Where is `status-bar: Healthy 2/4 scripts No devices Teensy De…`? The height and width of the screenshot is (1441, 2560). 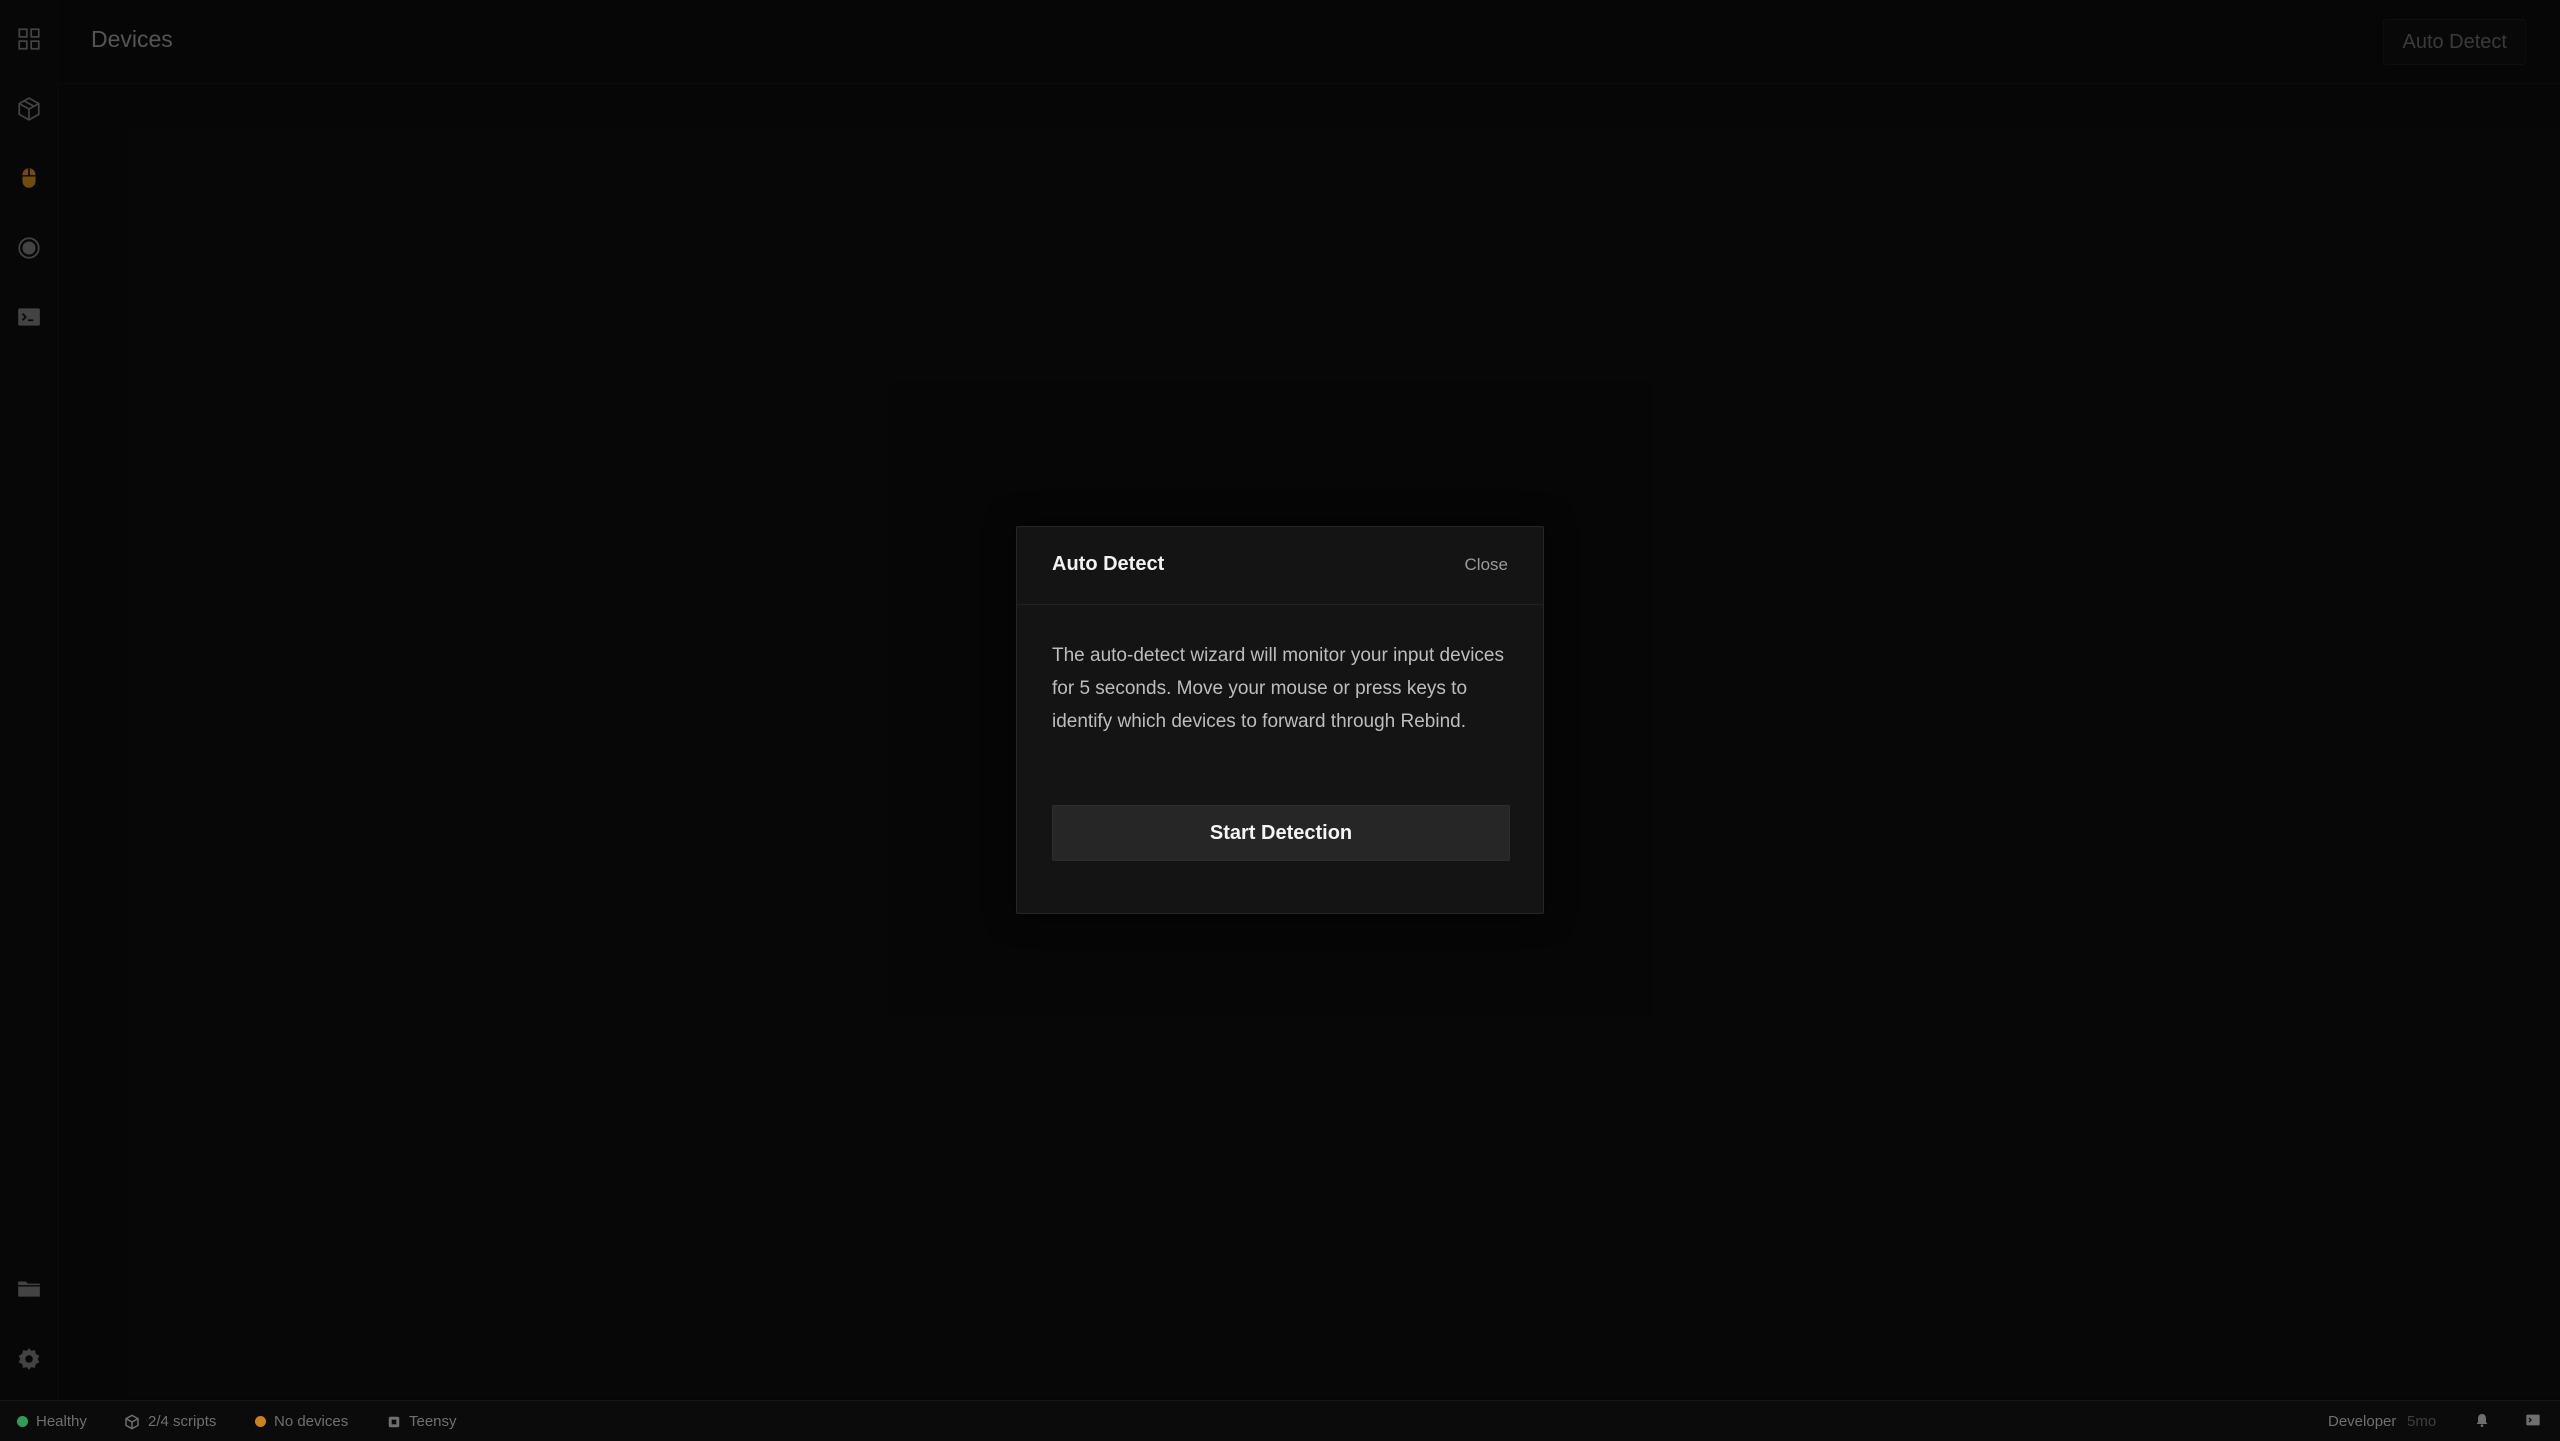
status-bar: Healthy 2/4 scripts No devices Teensy De… is located at coordinates (1280, 1420).